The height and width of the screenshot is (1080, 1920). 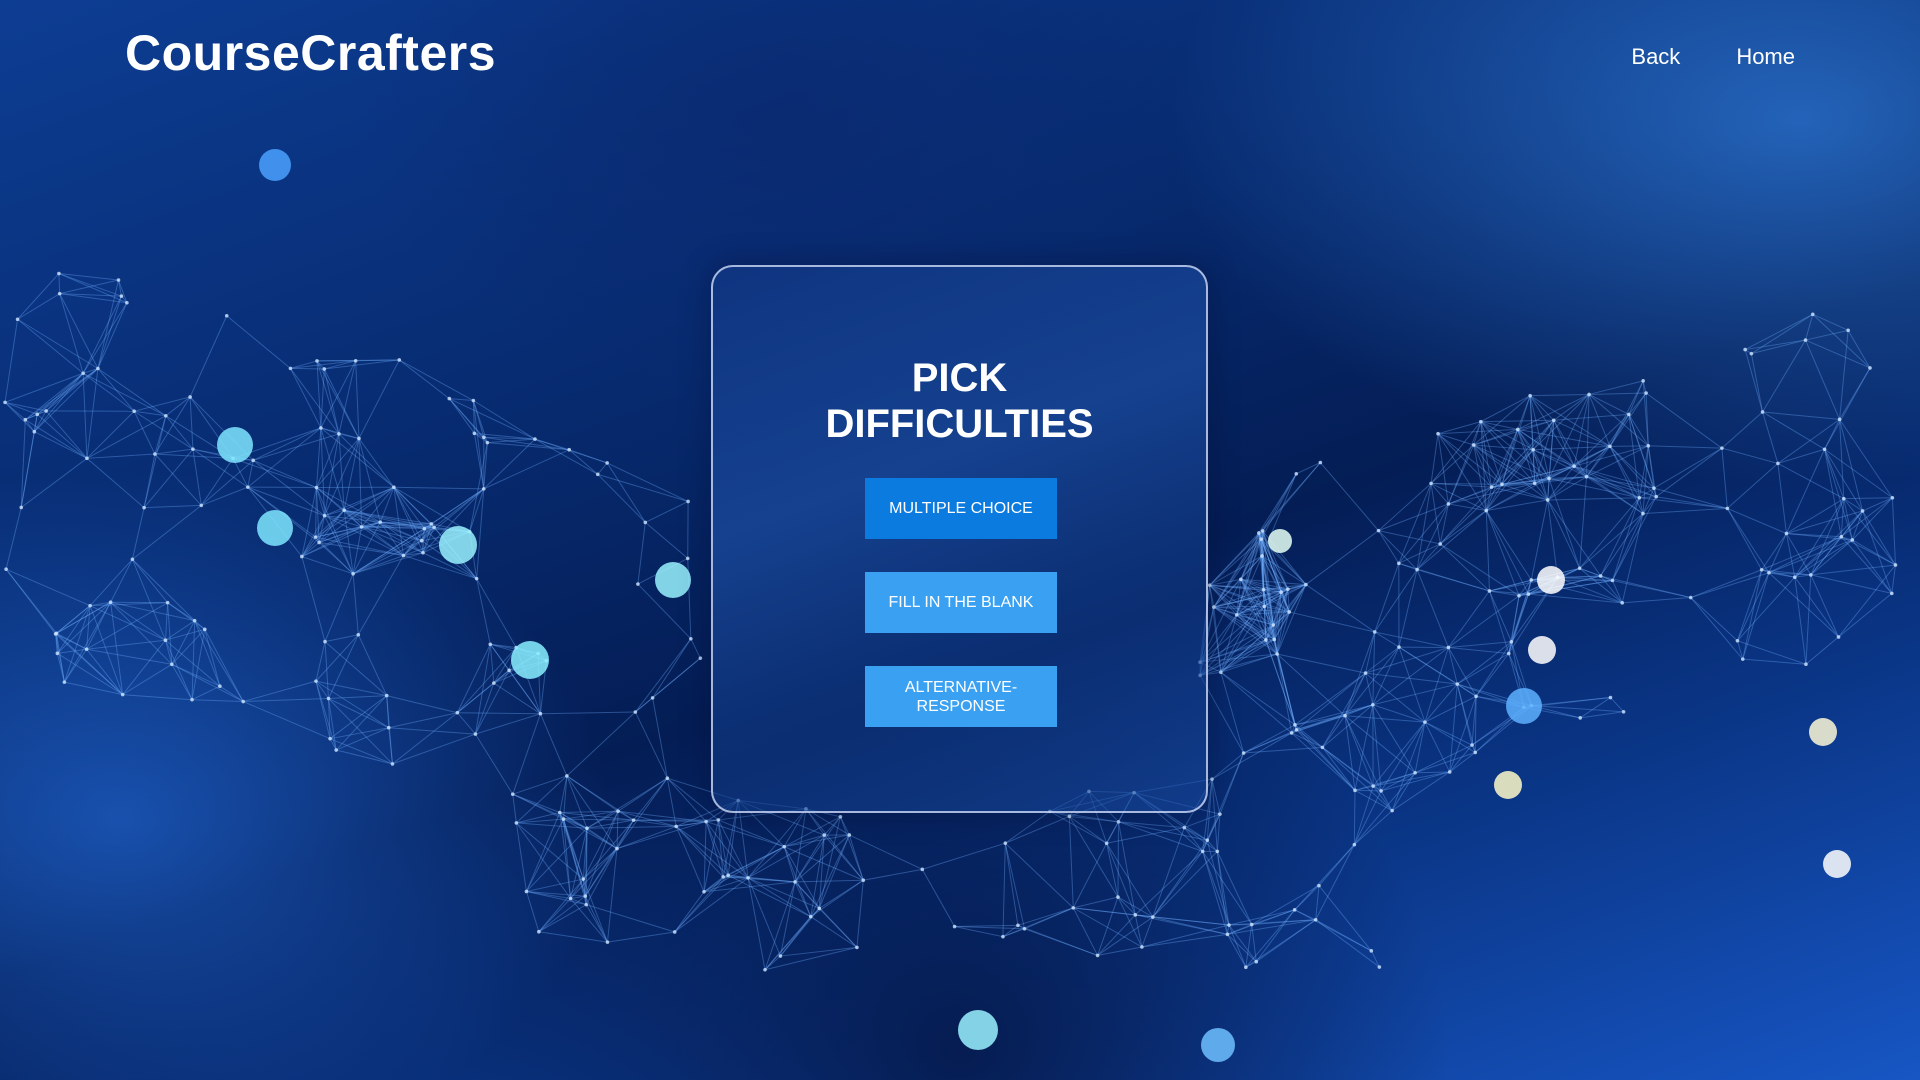 What do you see at coordinates (1713, 57) in the screenshot?
I see `top-nav: Back Home` at bounding box center [1713, 57].